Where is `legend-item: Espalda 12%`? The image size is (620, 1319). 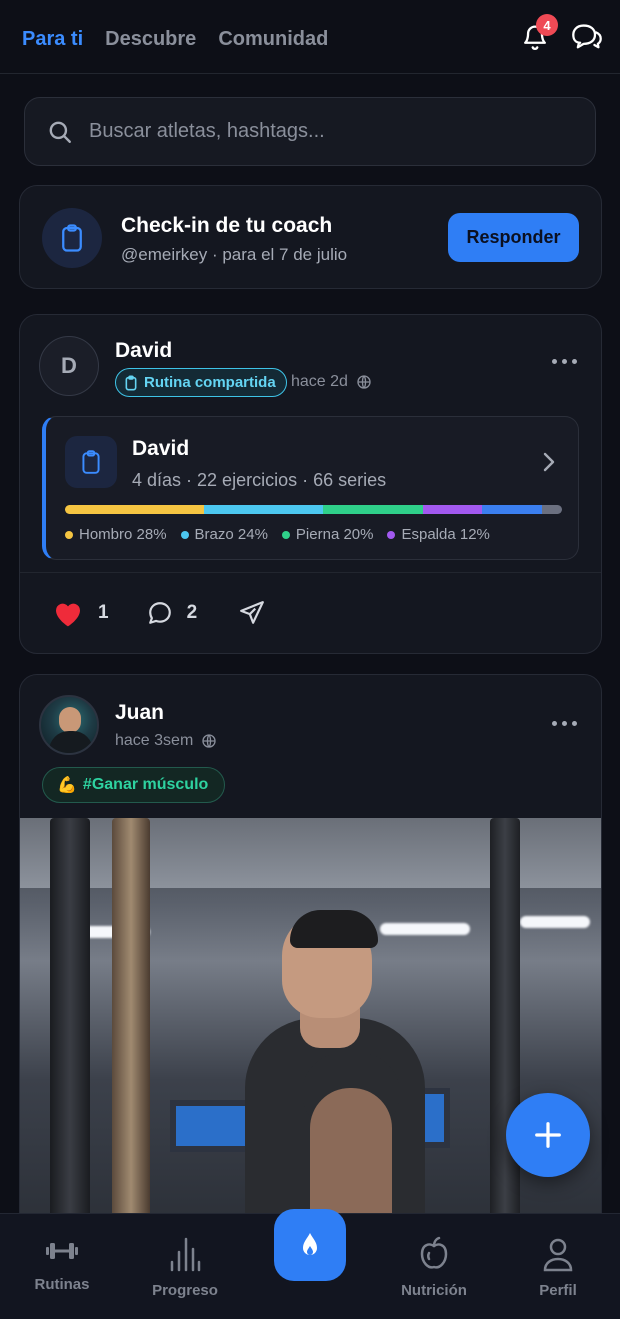
legend-item: Espalda 12% is located at coordinates (438, 534).